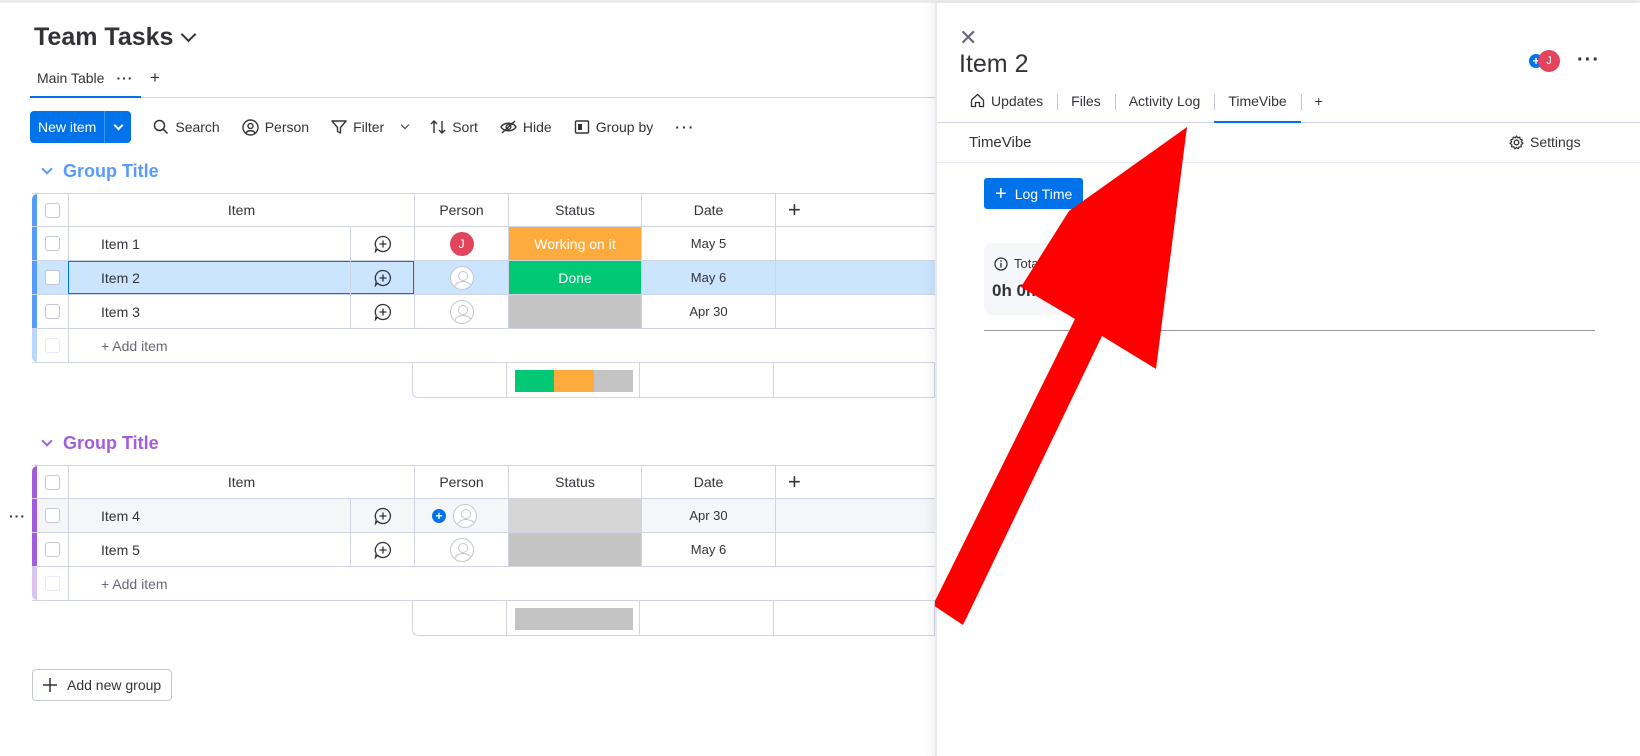 This screenshot has height=756, width=1640. Describe the element at coordinates (1164, 106) in the screenshot. I see `tab-activity-log: Activity Log` at that location.